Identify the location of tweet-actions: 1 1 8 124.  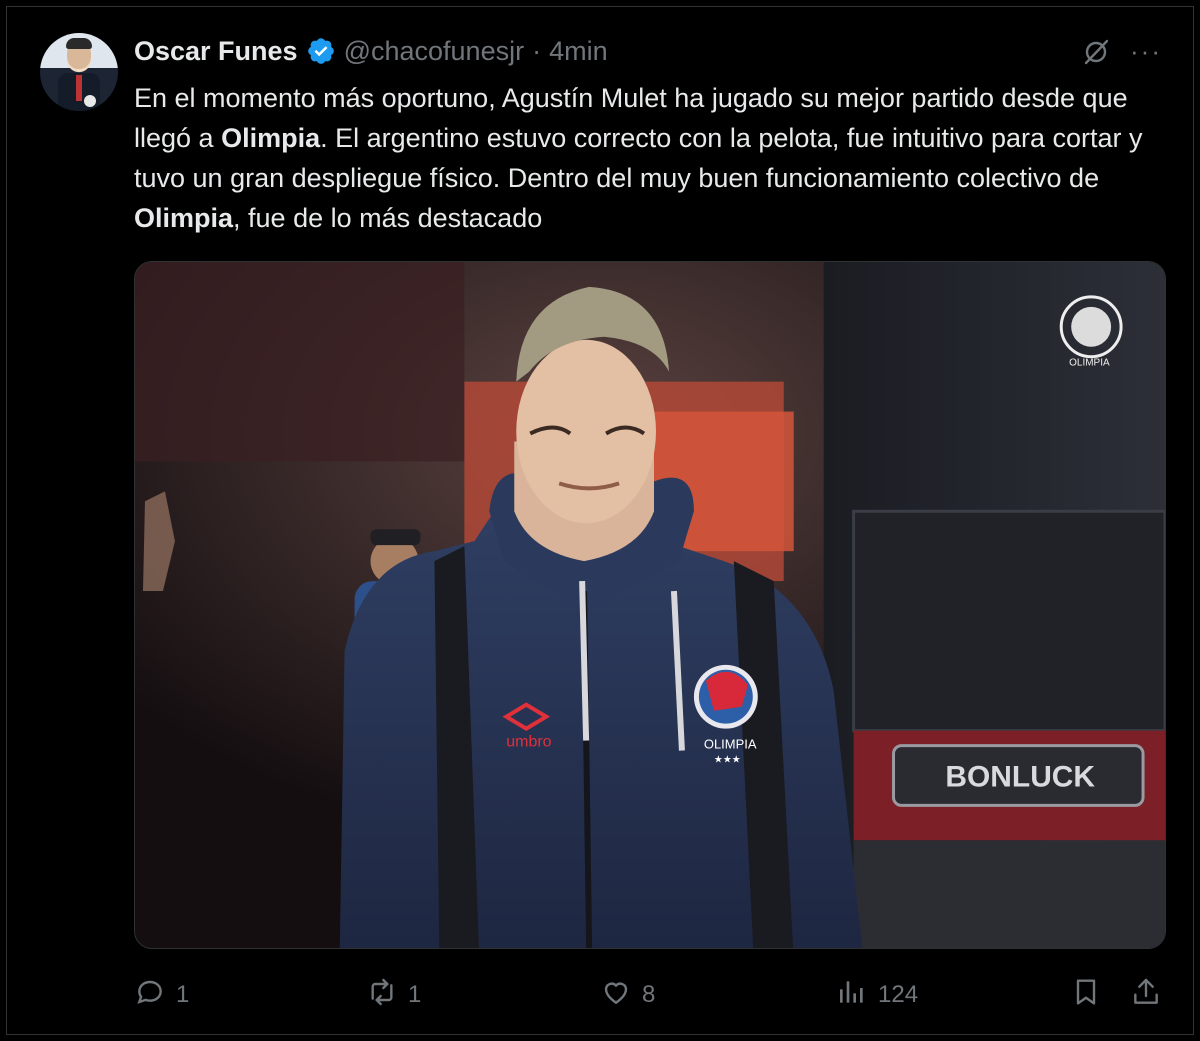
(650, 995).